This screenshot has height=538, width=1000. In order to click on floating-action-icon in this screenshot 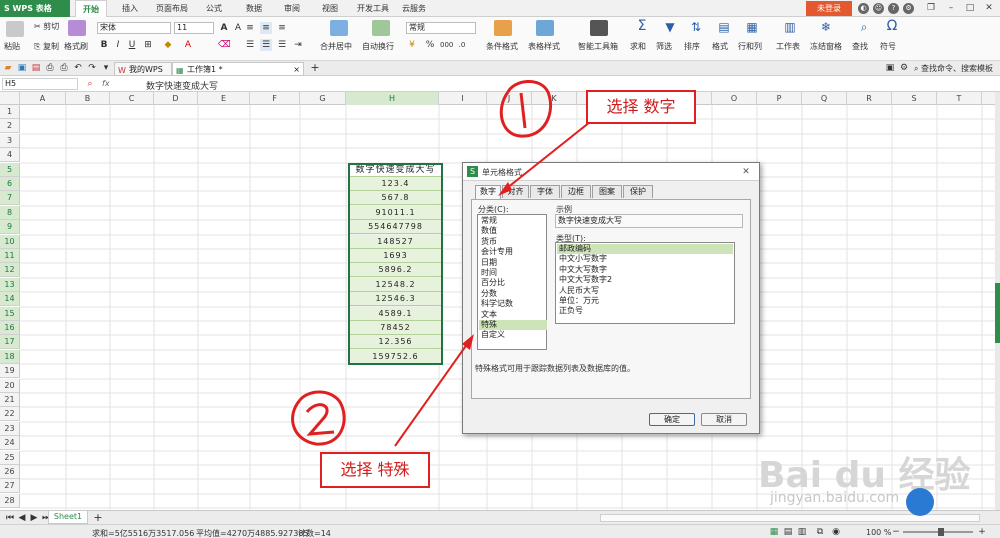, I will do `click(920, 502)`.